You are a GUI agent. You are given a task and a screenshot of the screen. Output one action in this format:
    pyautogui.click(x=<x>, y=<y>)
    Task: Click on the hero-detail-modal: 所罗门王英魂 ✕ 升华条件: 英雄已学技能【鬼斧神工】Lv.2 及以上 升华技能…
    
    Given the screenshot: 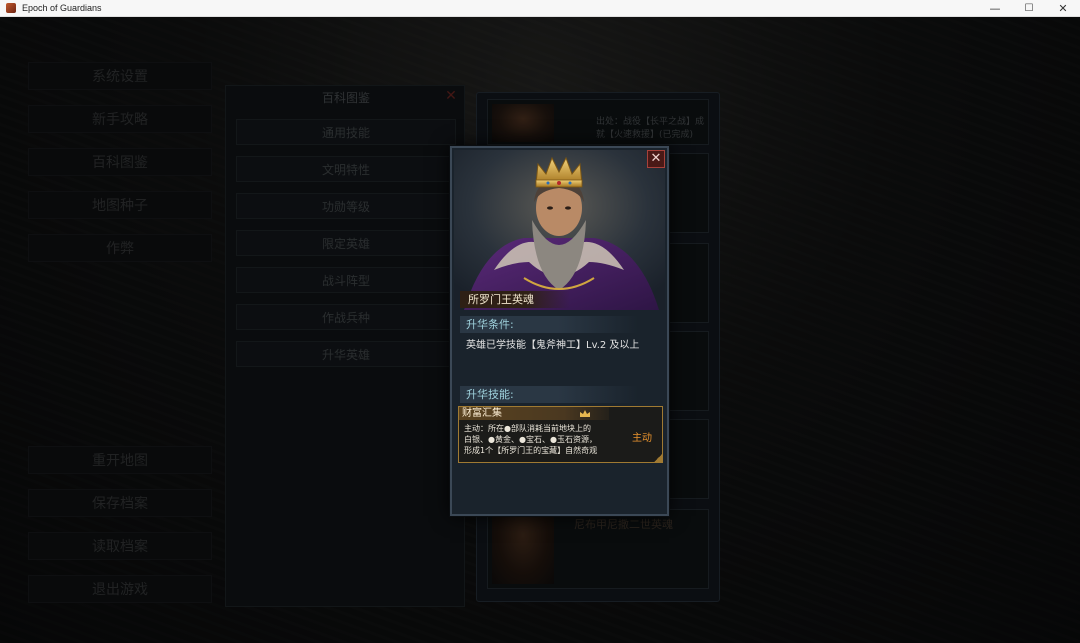 What is the action you would take?
    pyautogui.click(x=559, y=331)
    